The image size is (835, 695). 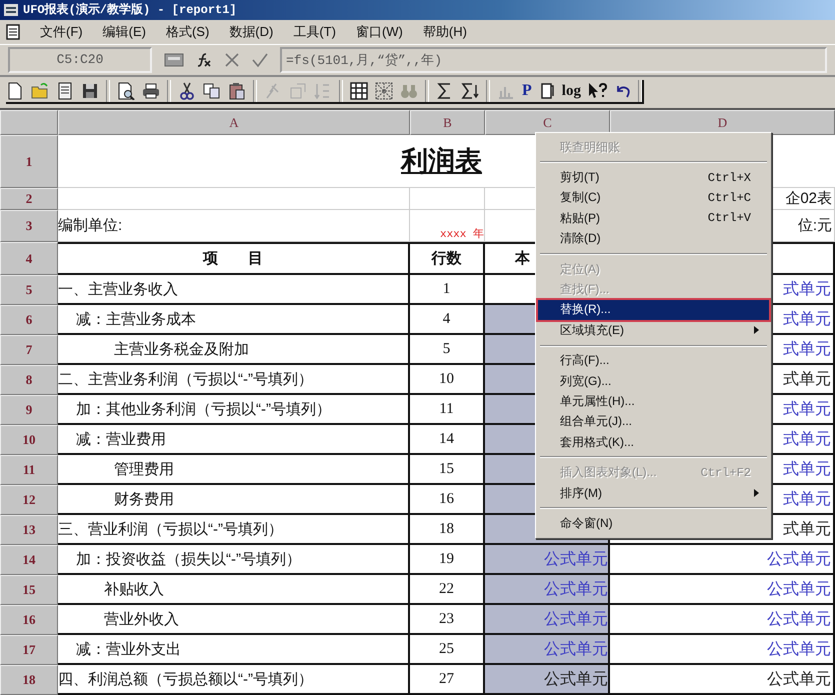 What do you see at coordinates (234, 680) in the screenshot?
I see `table-cell: 四、利润总额（亏损总额以“-”号填列）` at bounding box center [234, 680].